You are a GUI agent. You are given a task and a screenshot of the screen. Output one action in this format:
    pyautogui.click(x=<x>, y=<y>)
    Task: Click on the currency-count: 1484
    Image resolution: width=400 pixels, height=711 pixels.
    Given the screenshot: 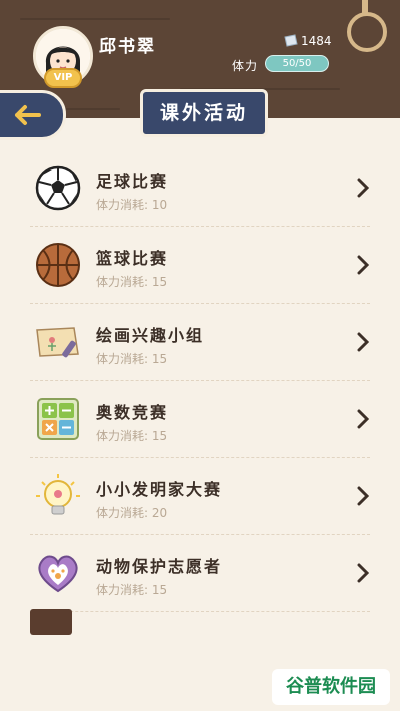 What is the action you would take?
    pyautogui.click(x=316, y=41)
    